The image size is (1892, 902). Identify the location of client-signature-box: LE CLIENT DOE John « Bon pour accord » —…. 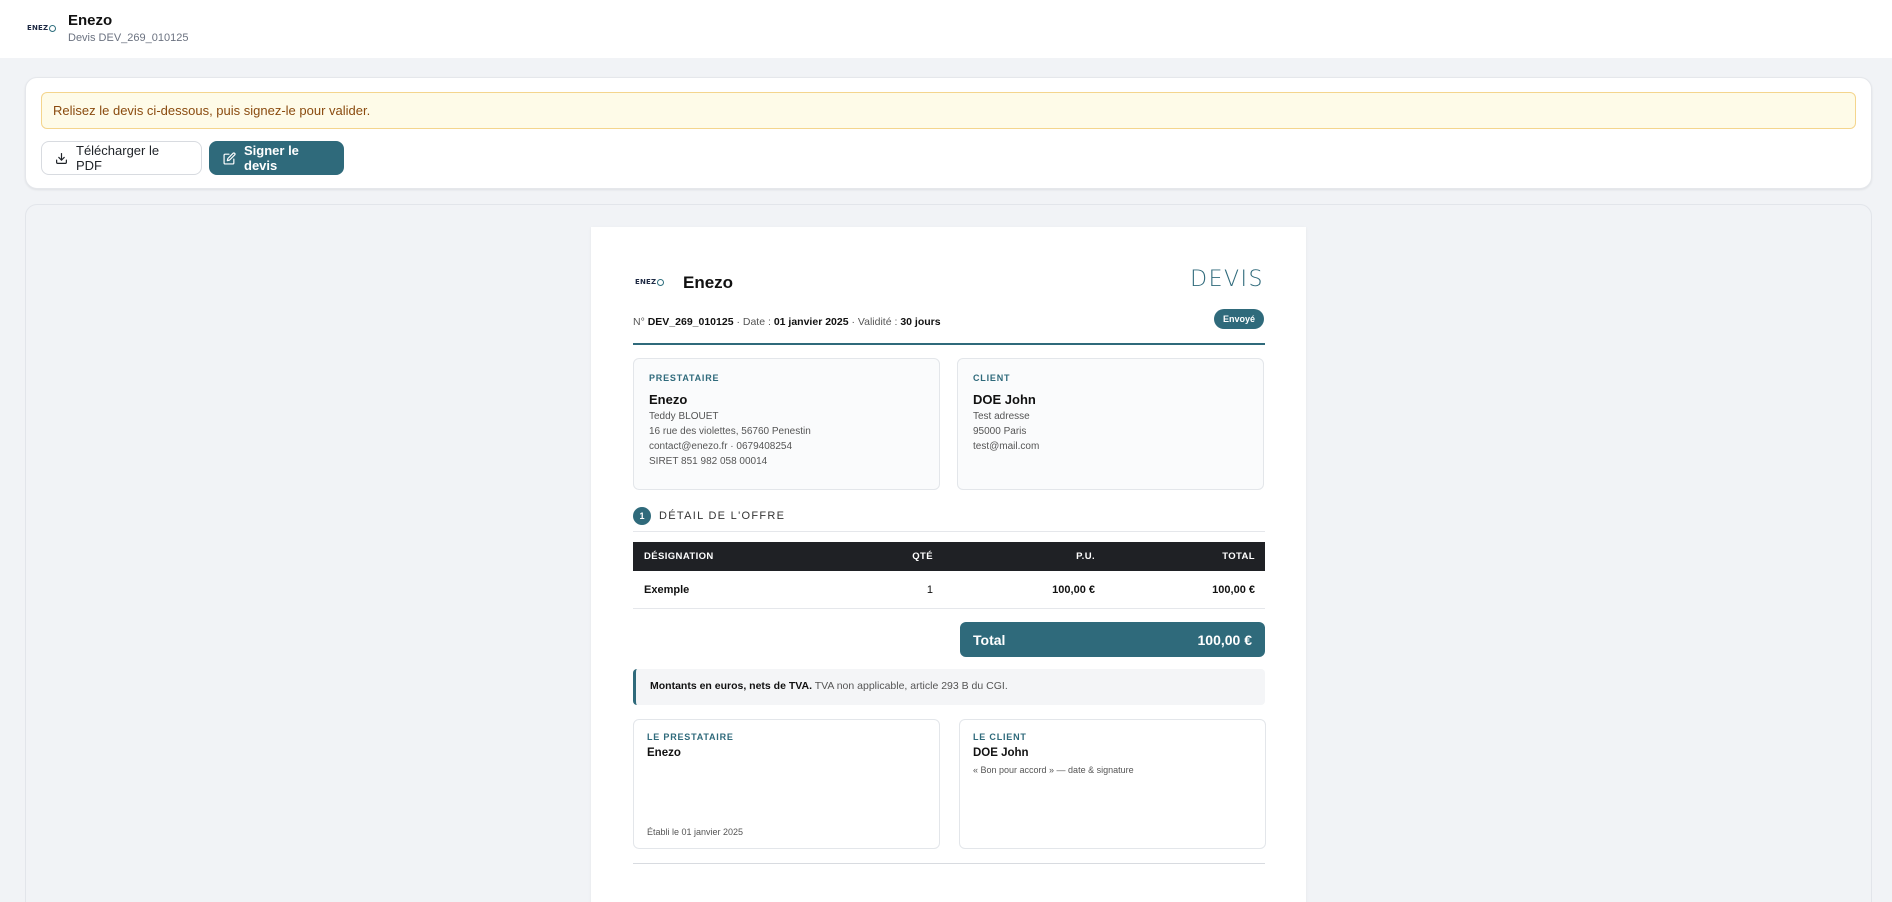
(1112, 784).